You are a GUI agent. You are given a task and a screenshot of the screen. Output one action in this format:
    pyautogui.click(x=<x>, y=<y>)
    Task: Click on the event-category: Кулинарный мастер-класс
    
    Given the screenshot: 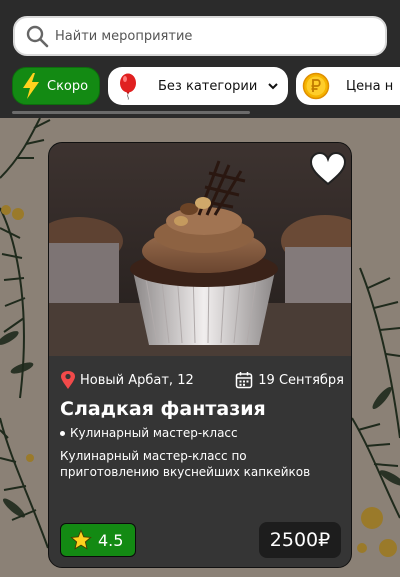 What is the action you would take?
    pyautogui.click(x=202, y=433)
    